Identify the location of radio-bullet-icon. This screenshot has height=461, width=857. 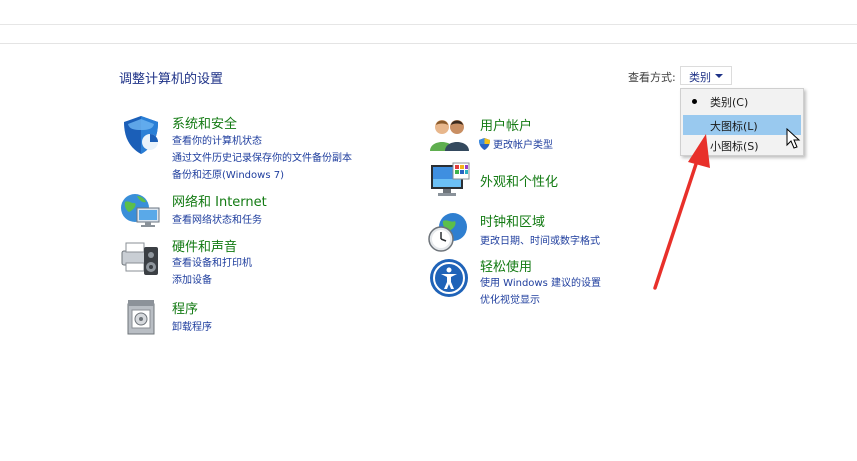
(694, 101).